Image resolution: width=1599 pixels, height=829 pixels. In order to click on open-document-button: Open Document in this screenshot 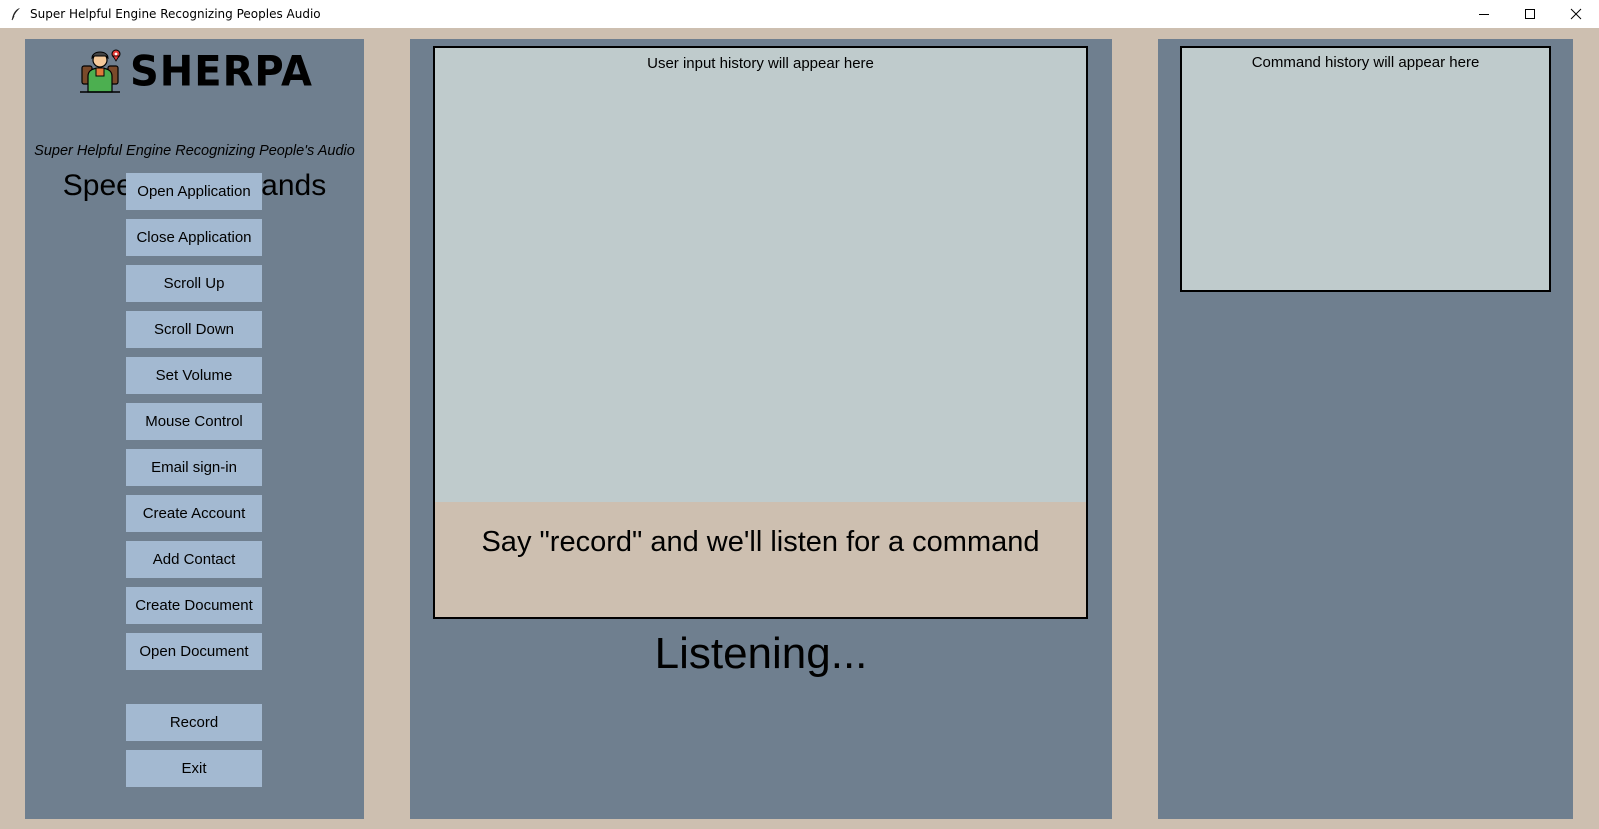, I will do `click(194, 651)`.